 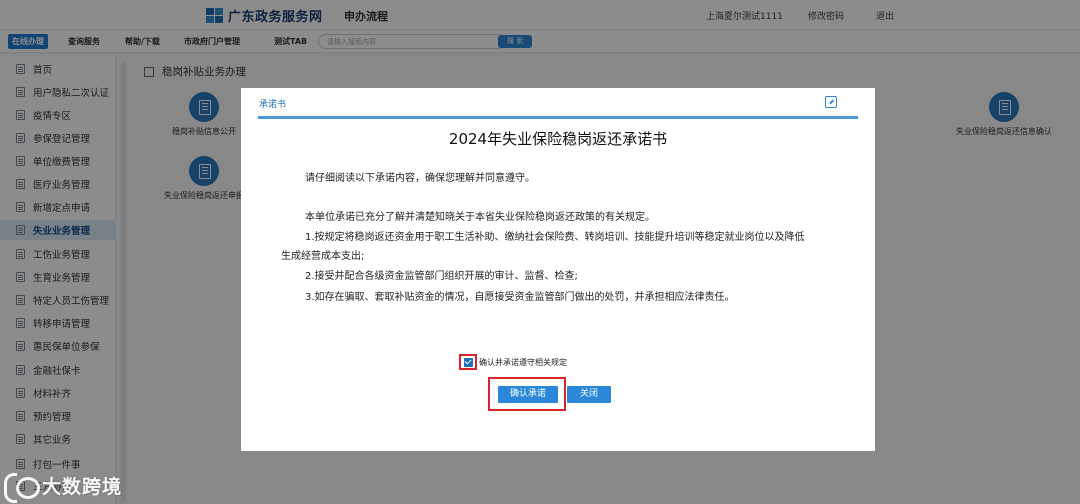 I want to click on close-button: 关闭, so click(x=589, y=394).